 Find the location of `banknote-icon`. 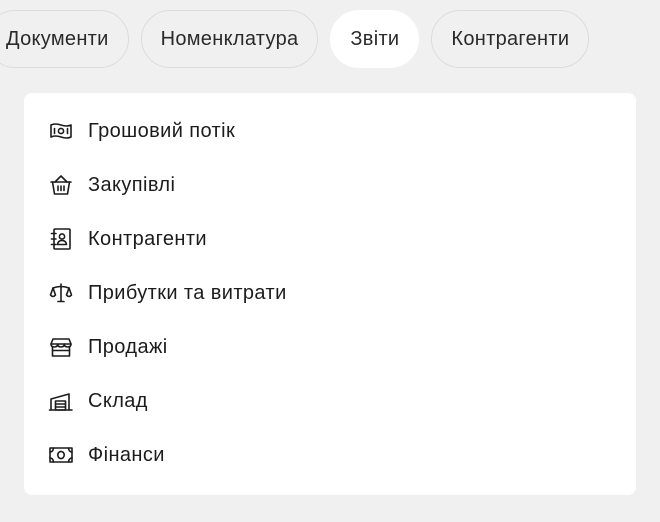

banknote-icon is located at coordinates (61, 455).